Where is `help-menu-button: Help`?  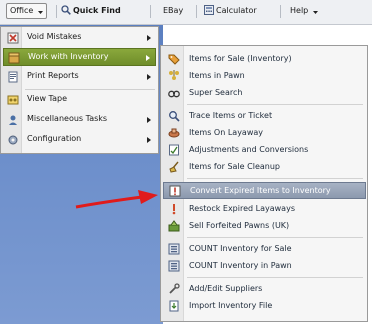
help-menu-button: Help is located at coordinates (304, 11).